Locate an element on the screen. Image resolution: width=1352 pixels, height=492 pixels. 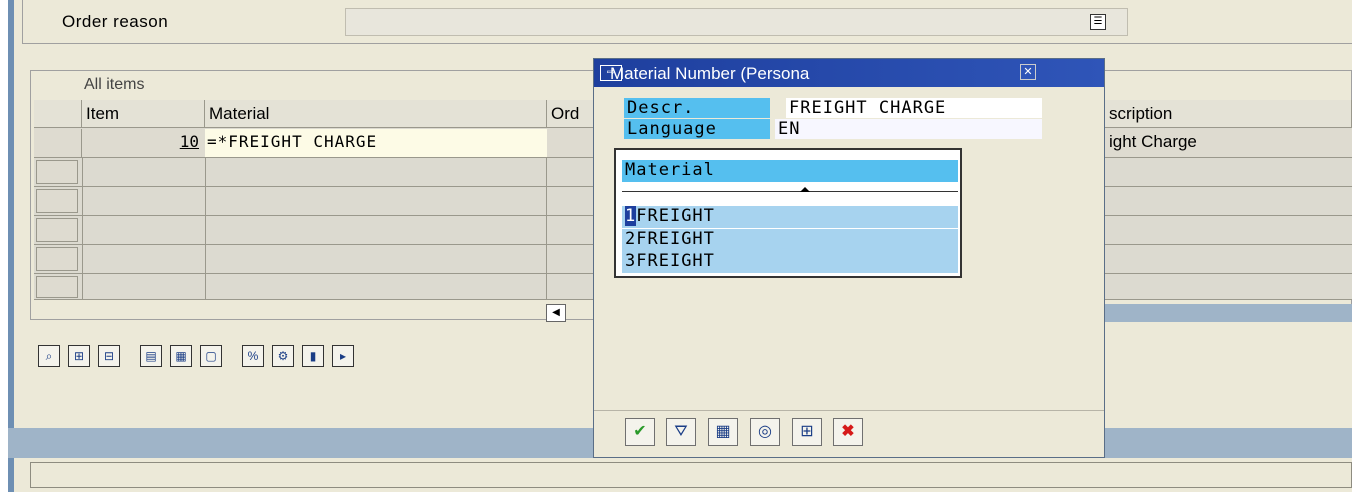
descr-label: Descr. is located at coordinates (697, 108).